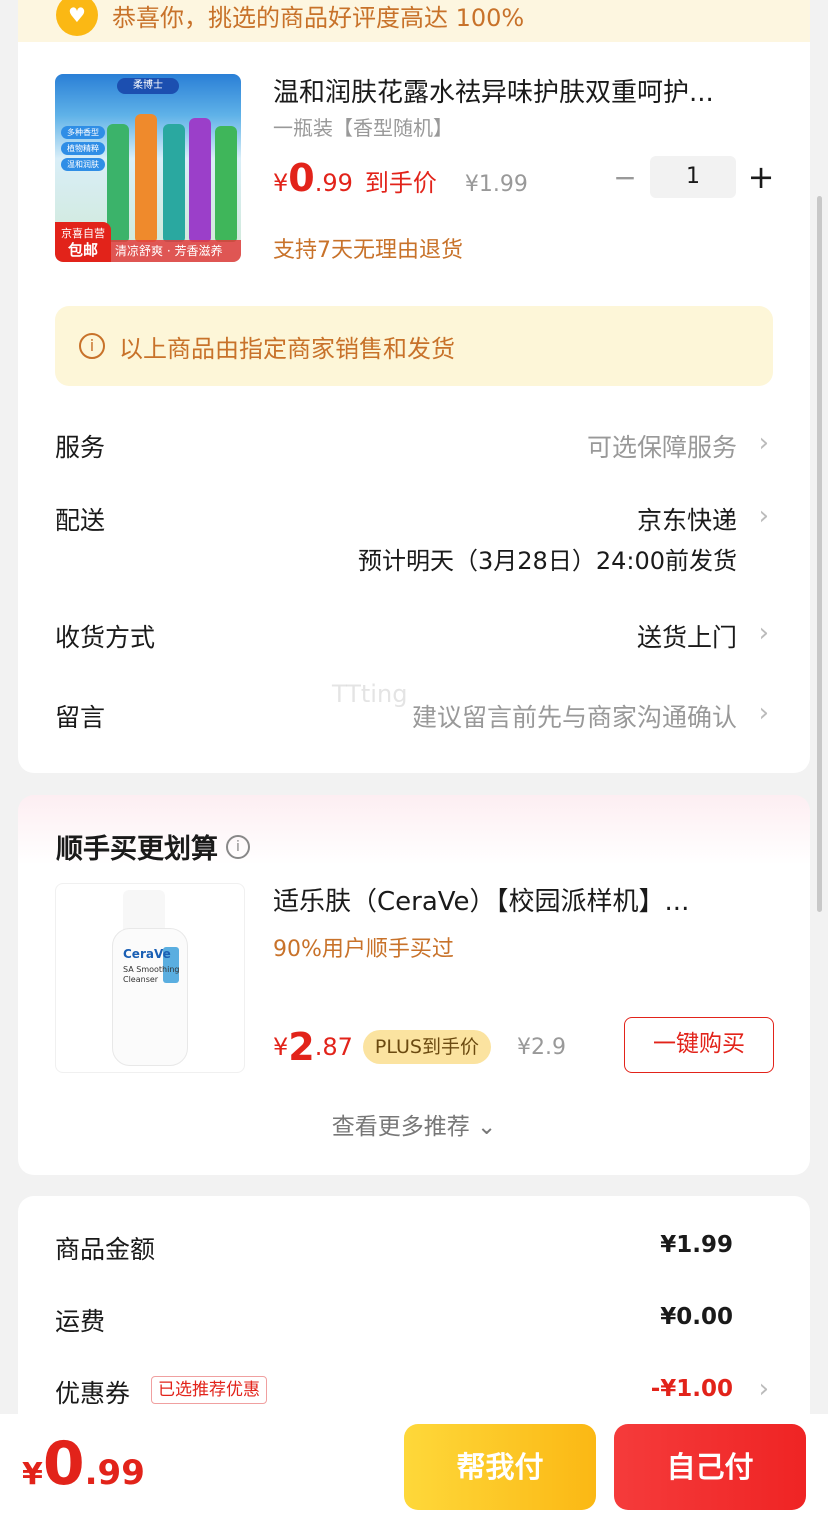 The width and height of the screenshot is (828, 1539). I want to click on product-image-brand: 柔博士, so click(148, 86).